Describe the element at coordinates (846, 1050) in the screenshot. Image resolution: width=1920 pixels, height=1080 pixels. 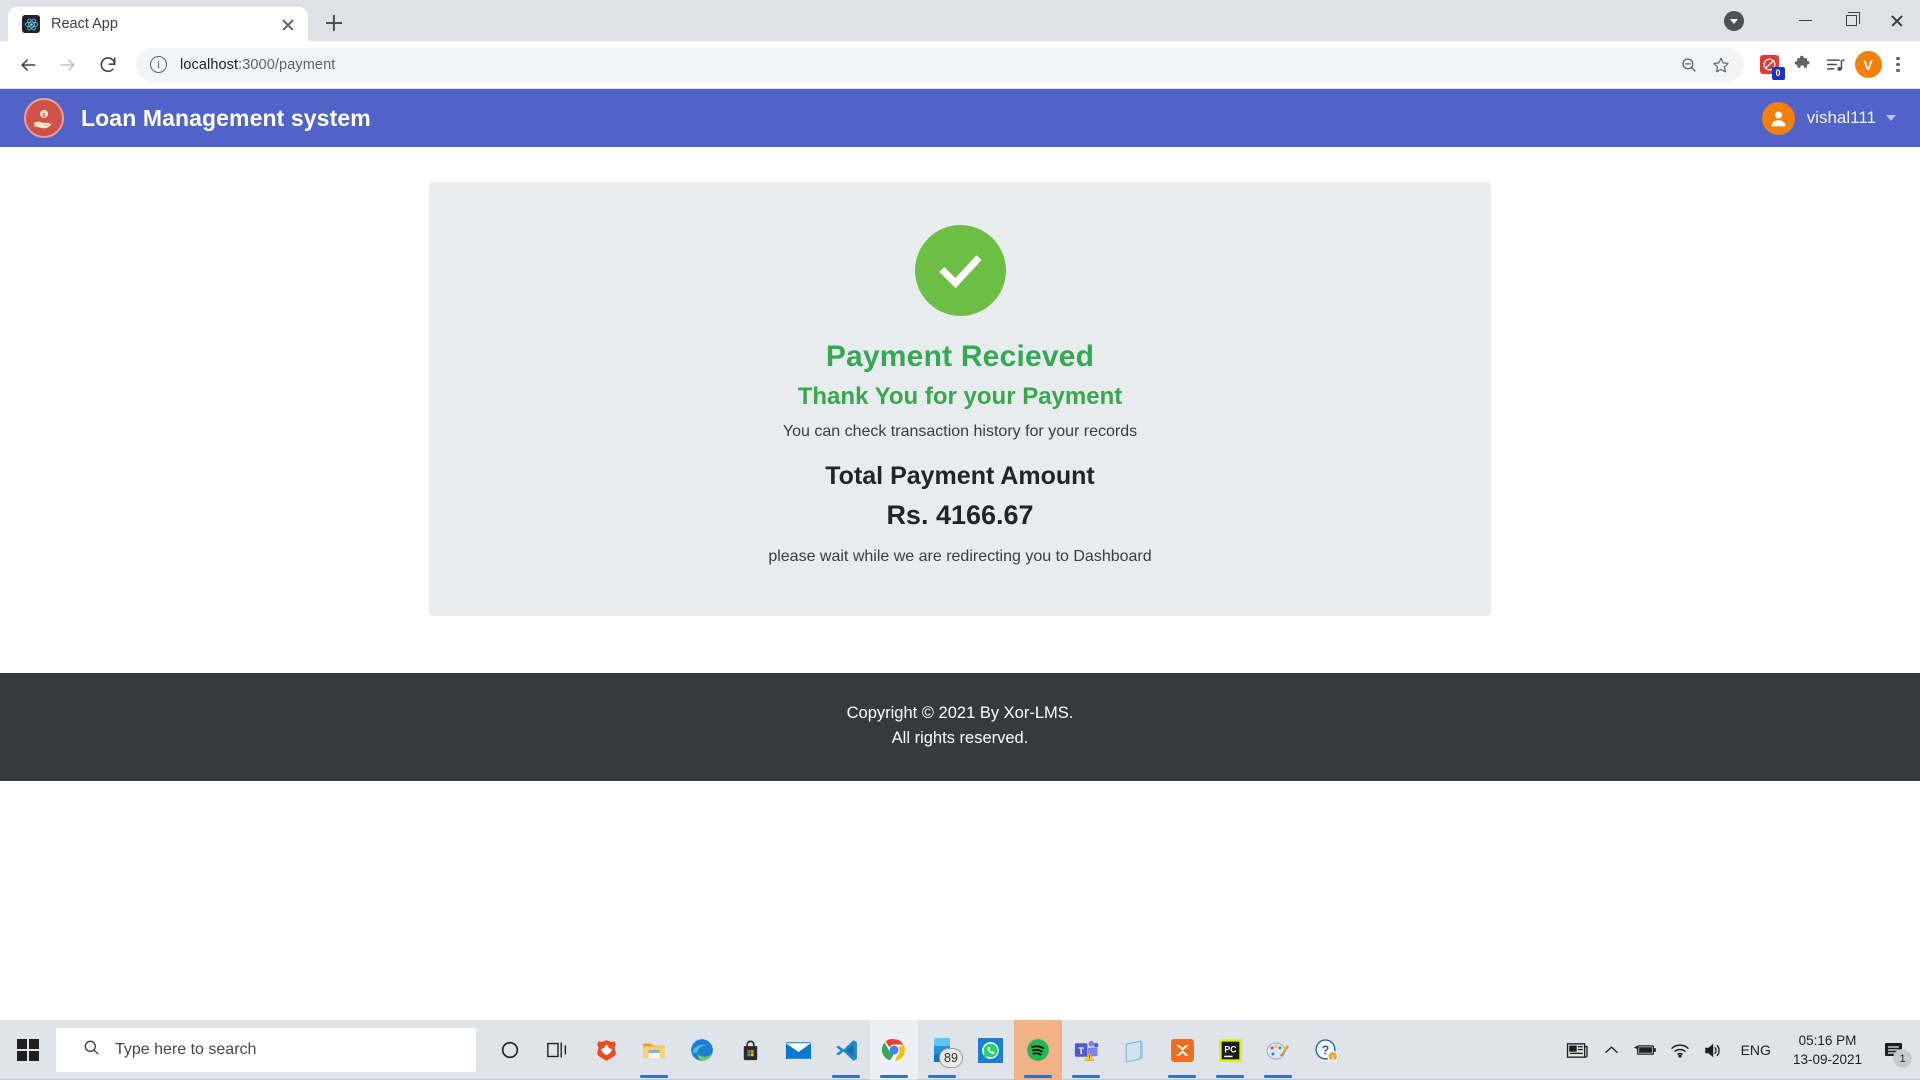
I see `taskbar-app-visual-studio-code` at that location.